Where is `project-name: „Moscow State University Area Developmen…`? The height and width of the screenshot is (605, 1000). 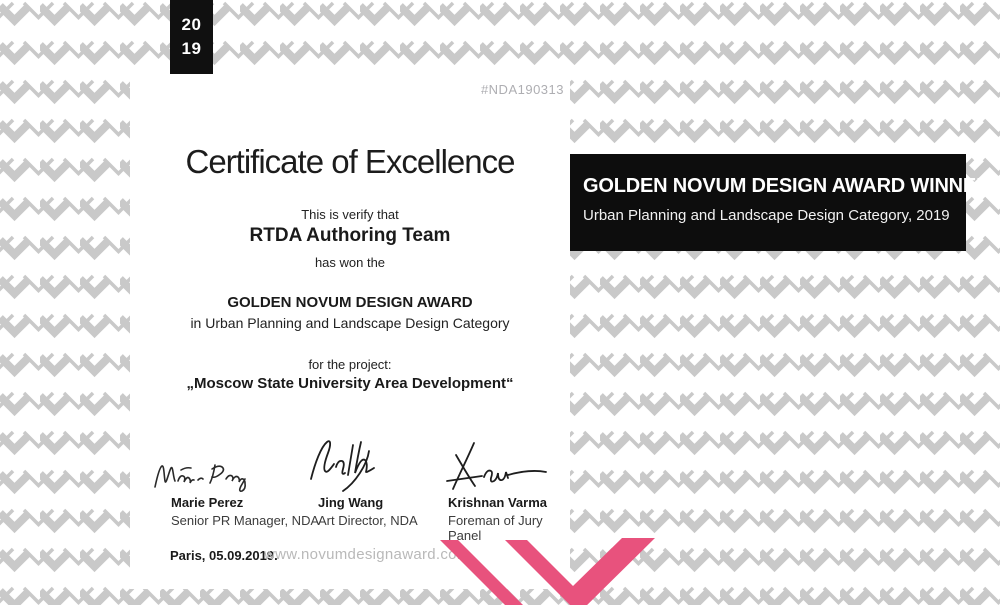
project-name: „Moscow State University Area Developmen… is located at coordinates (350, 383).